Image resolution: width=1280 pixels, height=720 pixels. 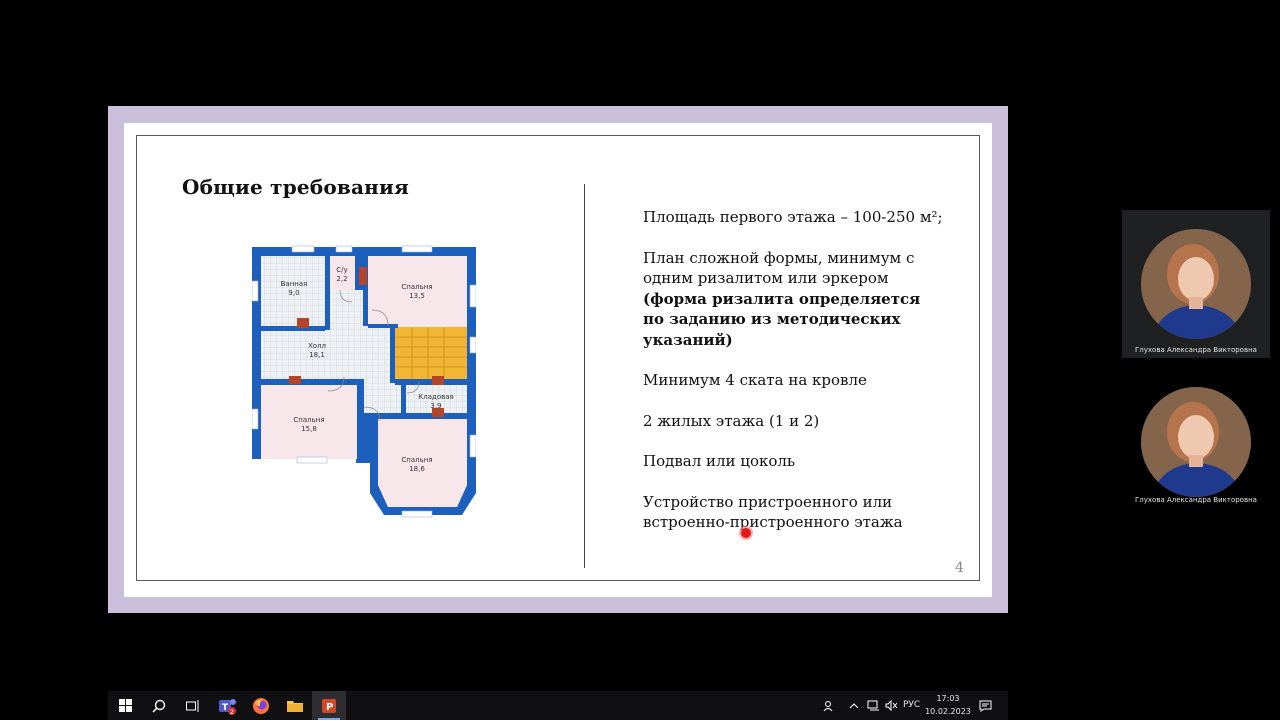 I want to click on svg-text: P, so click(x=329, y=707).